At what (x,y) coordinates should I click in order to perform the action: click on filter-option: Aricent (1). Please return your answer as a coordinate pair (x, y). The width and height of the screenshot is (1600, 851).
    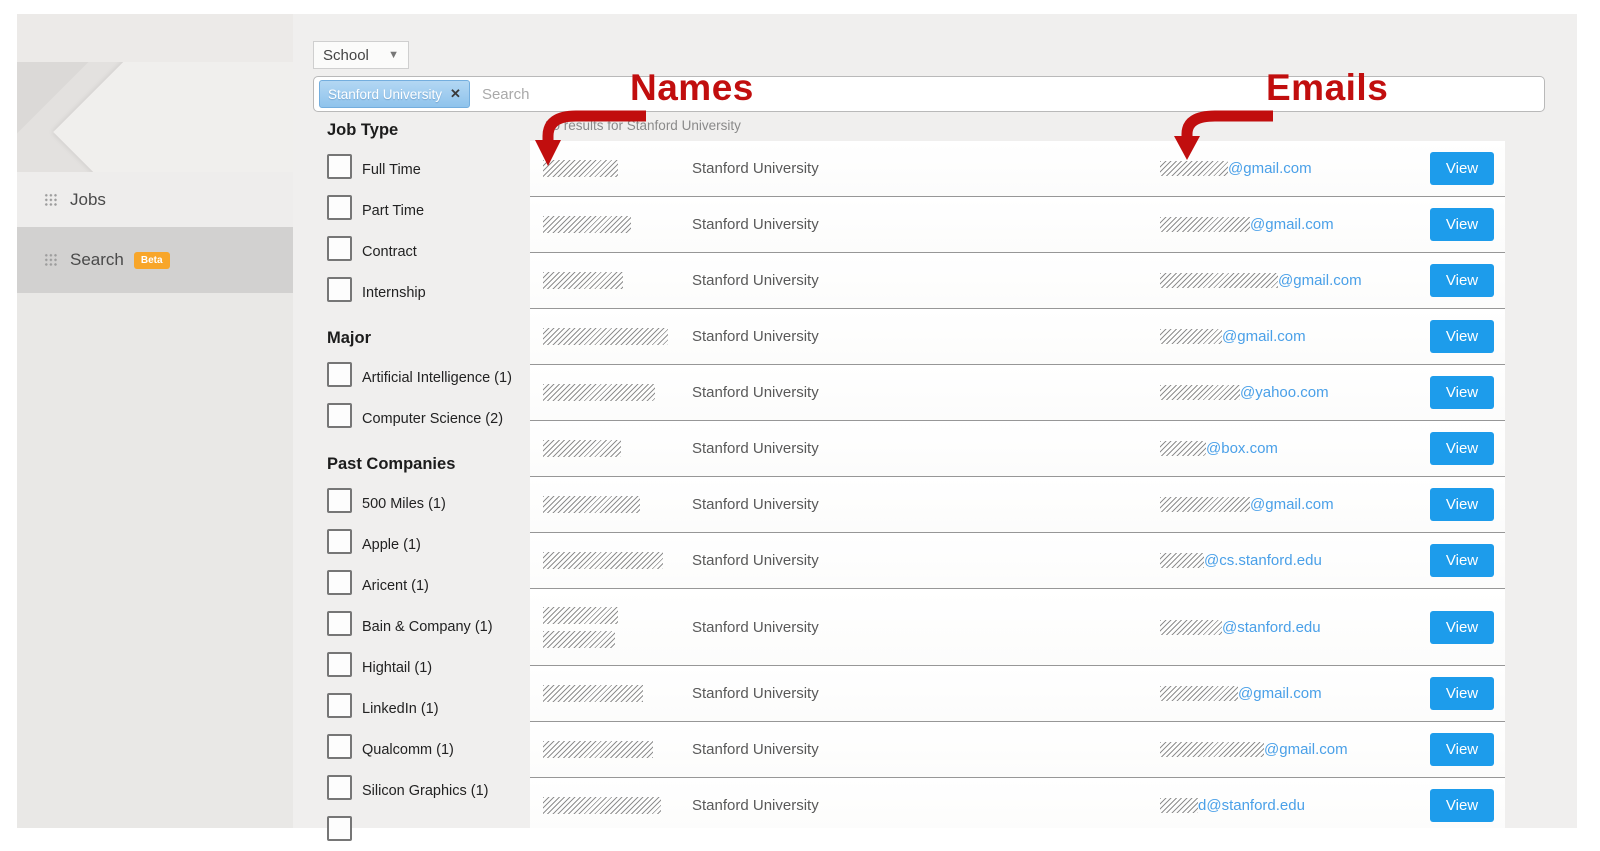
    Looking at the image, I should click on (434, 582).